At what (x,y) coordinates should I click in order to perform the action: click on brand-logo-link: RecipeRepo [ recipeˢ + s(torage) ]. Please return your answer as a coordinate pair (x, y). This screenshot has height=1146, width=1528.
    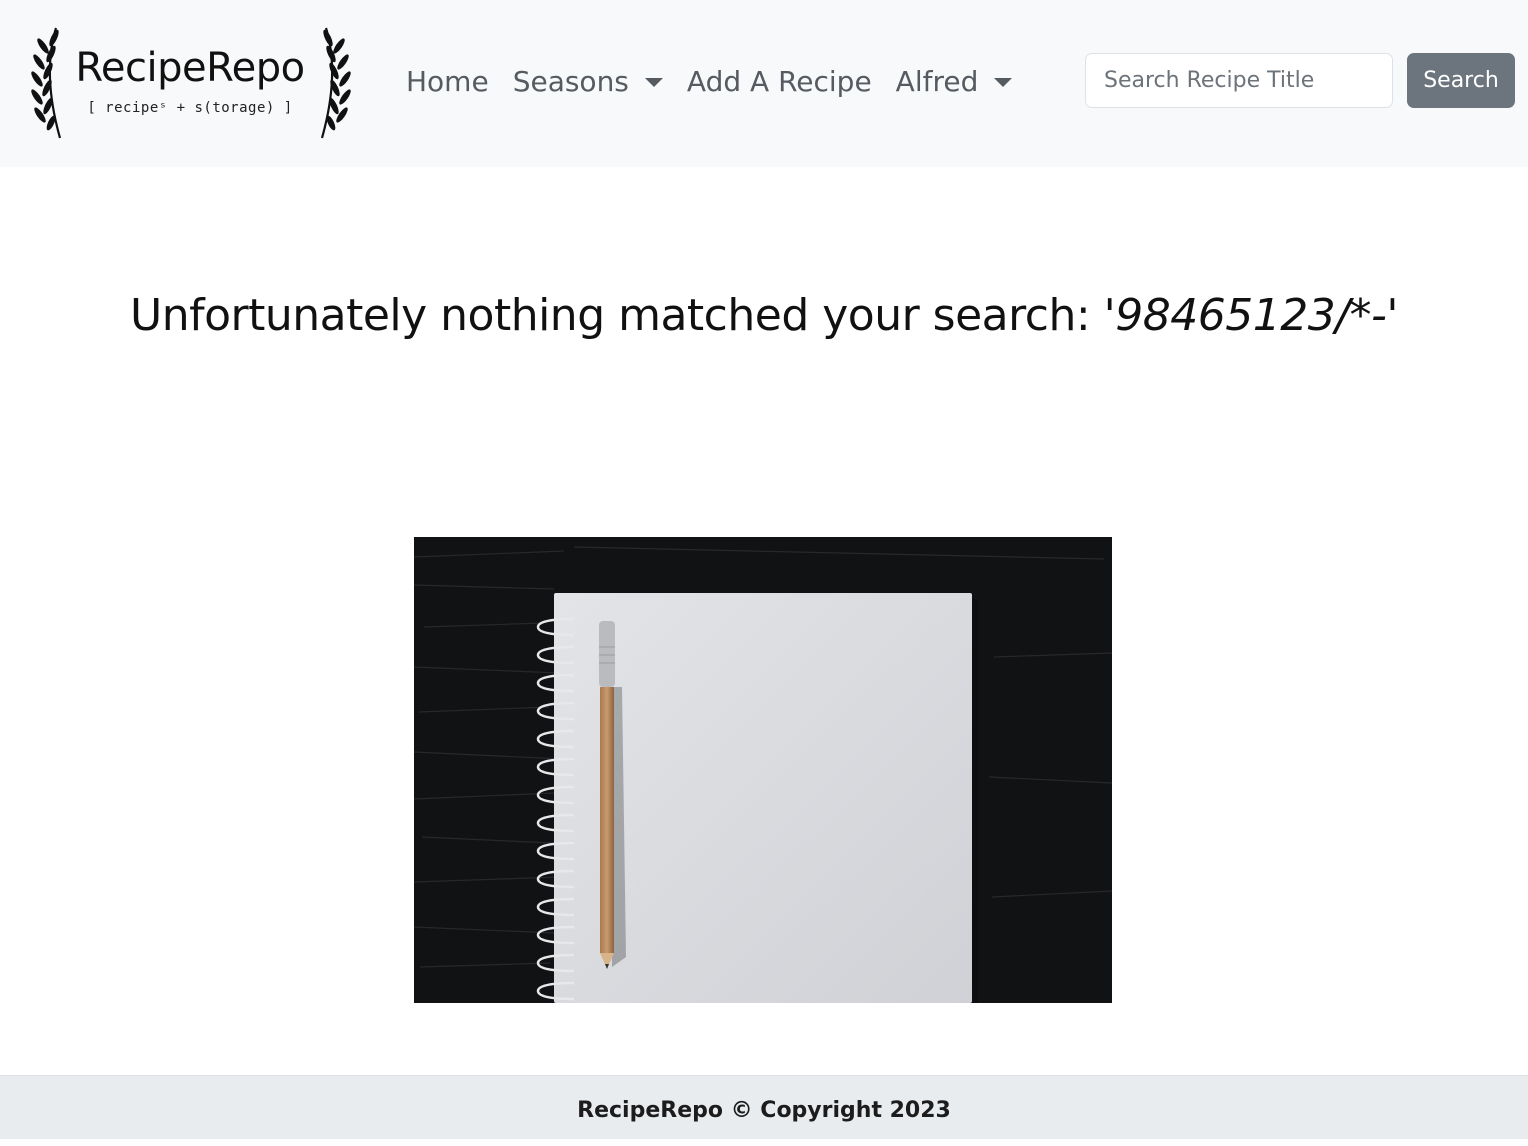
    Looking at the image, I should click on (191, 83).